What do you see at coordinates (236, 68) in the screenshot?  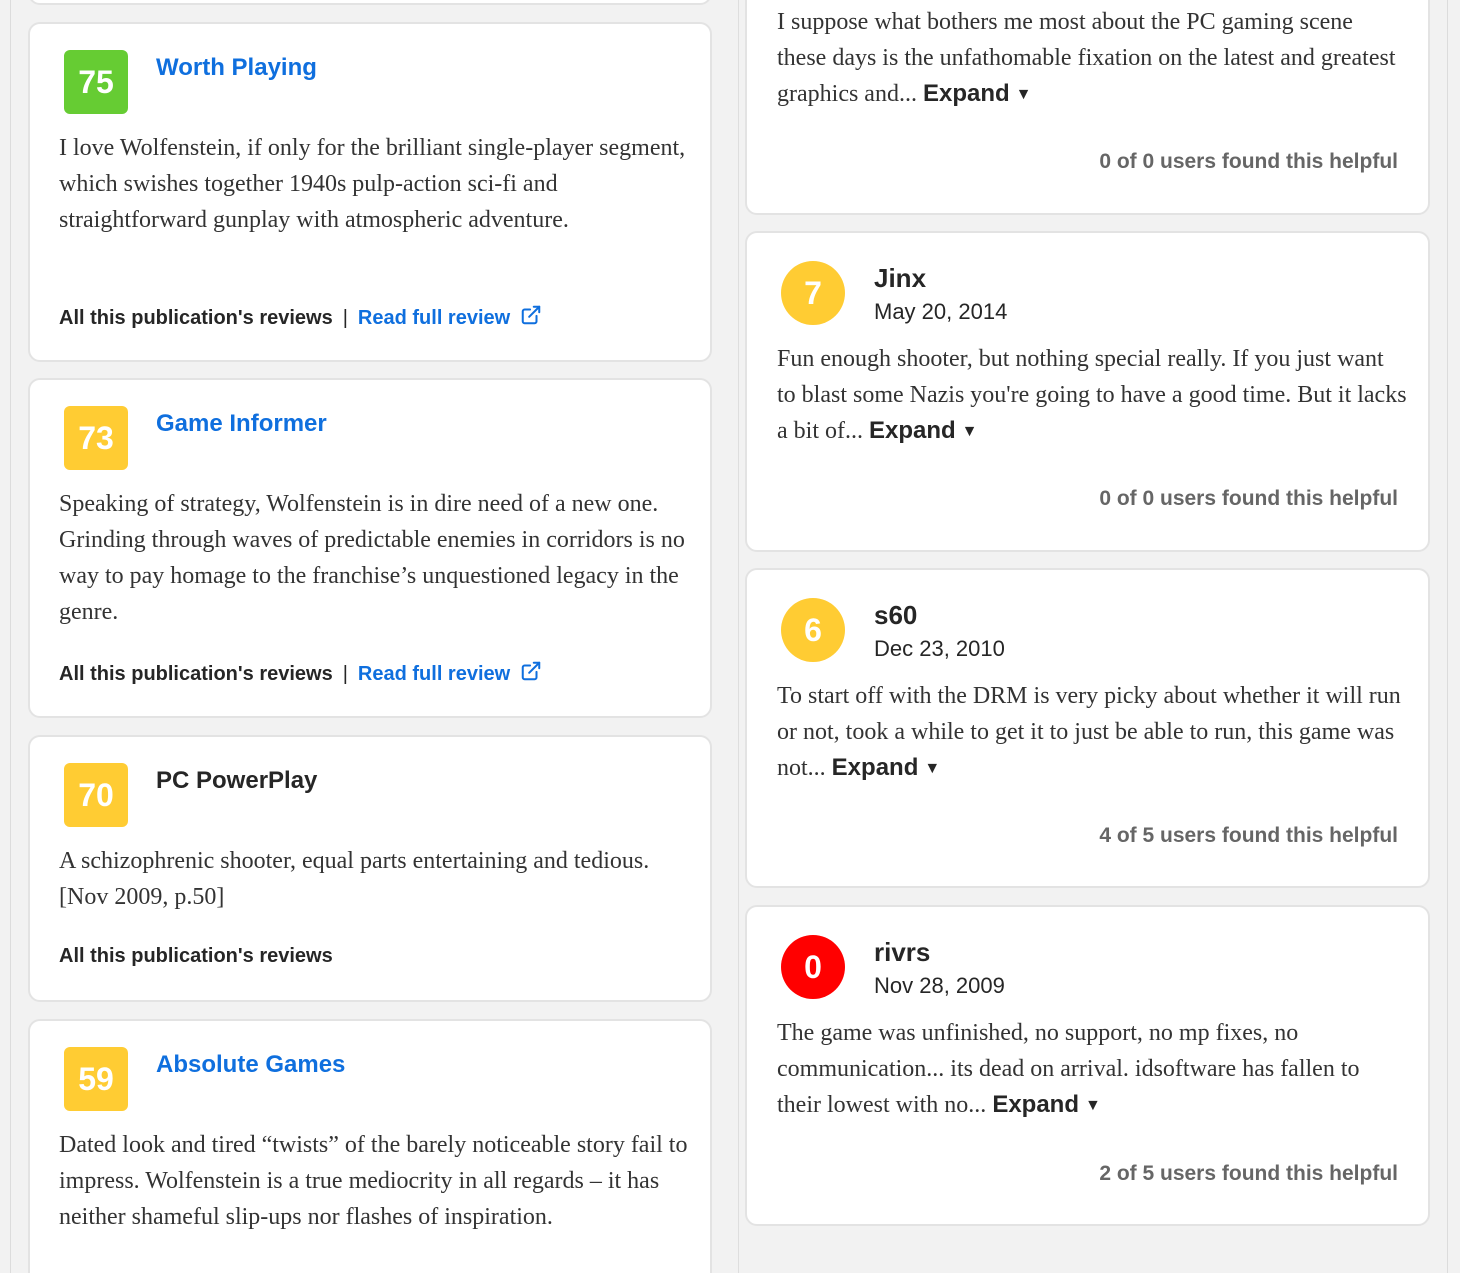 I see `publication-link: Worth Playing` at bounding box center [236, 68].